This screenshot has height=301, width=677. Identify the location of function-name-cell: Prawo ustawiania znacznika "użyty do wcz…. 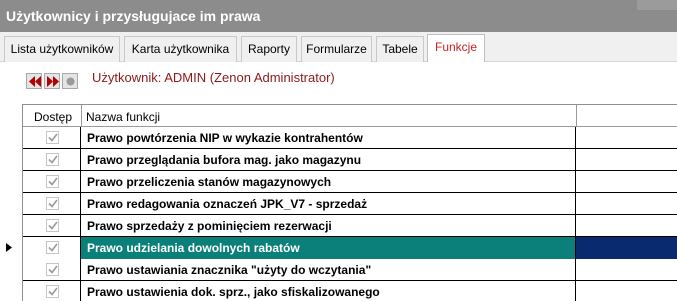
(328, 270).